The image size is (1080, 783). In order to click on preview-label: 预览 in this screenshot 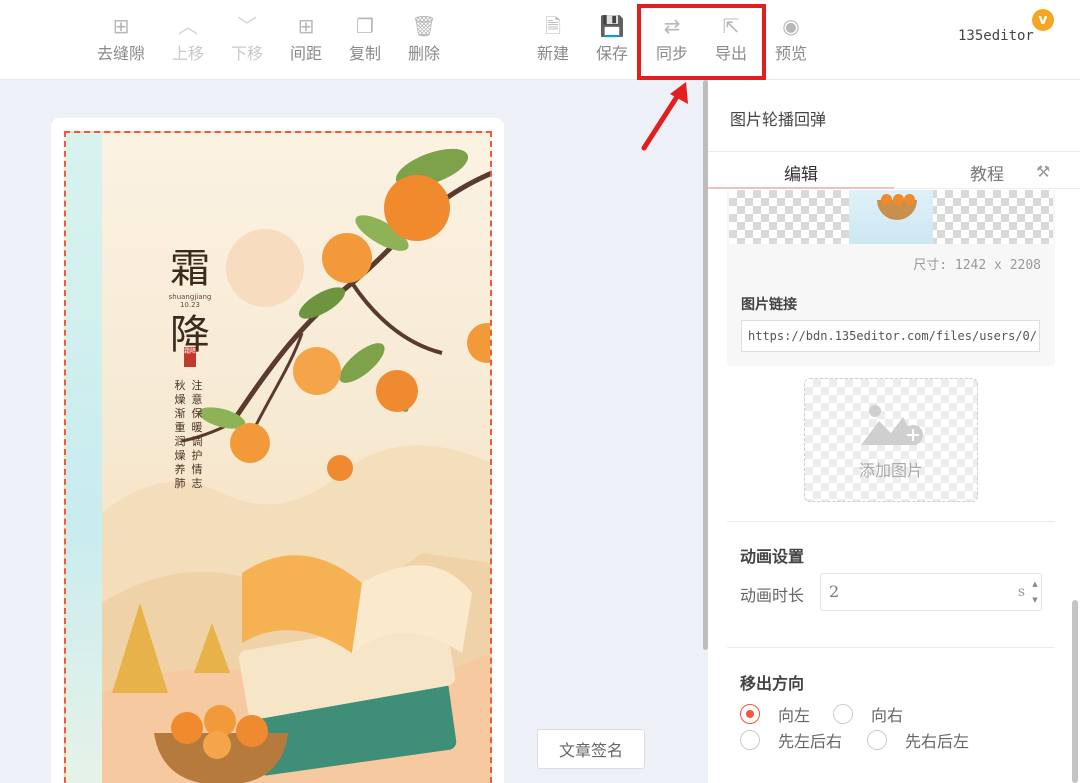, I will do `click(790, 53)`.